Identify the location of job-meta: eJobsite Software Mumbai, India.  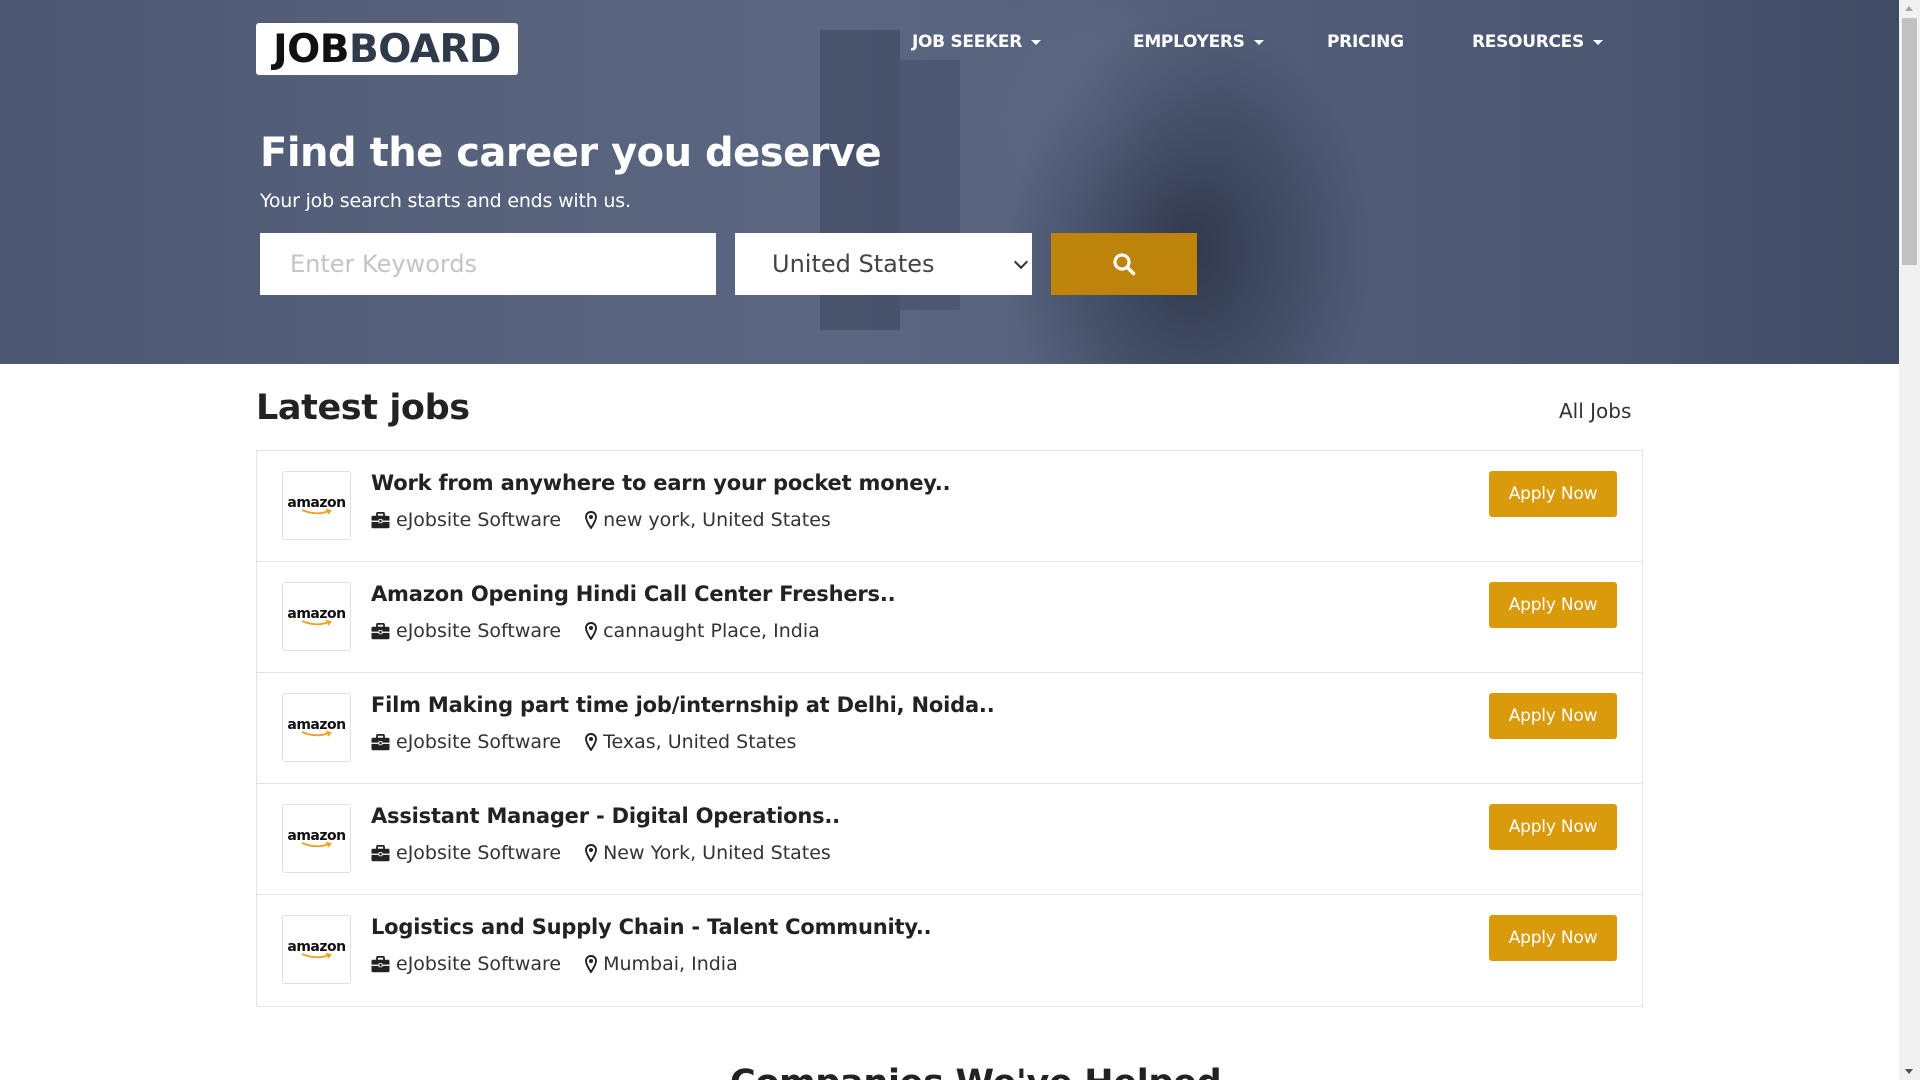
(554, 964).